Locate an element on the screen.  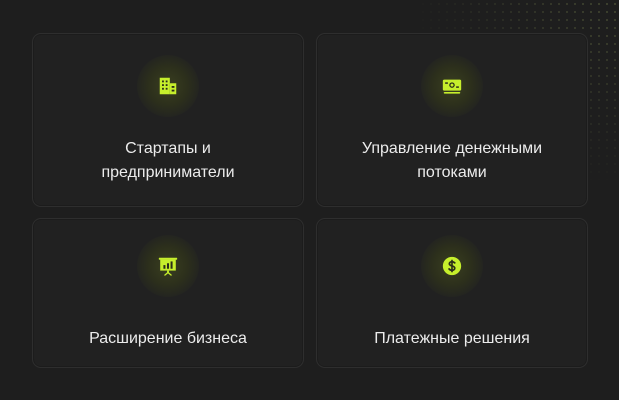
cash-icon is located at coordinates (452, 86).